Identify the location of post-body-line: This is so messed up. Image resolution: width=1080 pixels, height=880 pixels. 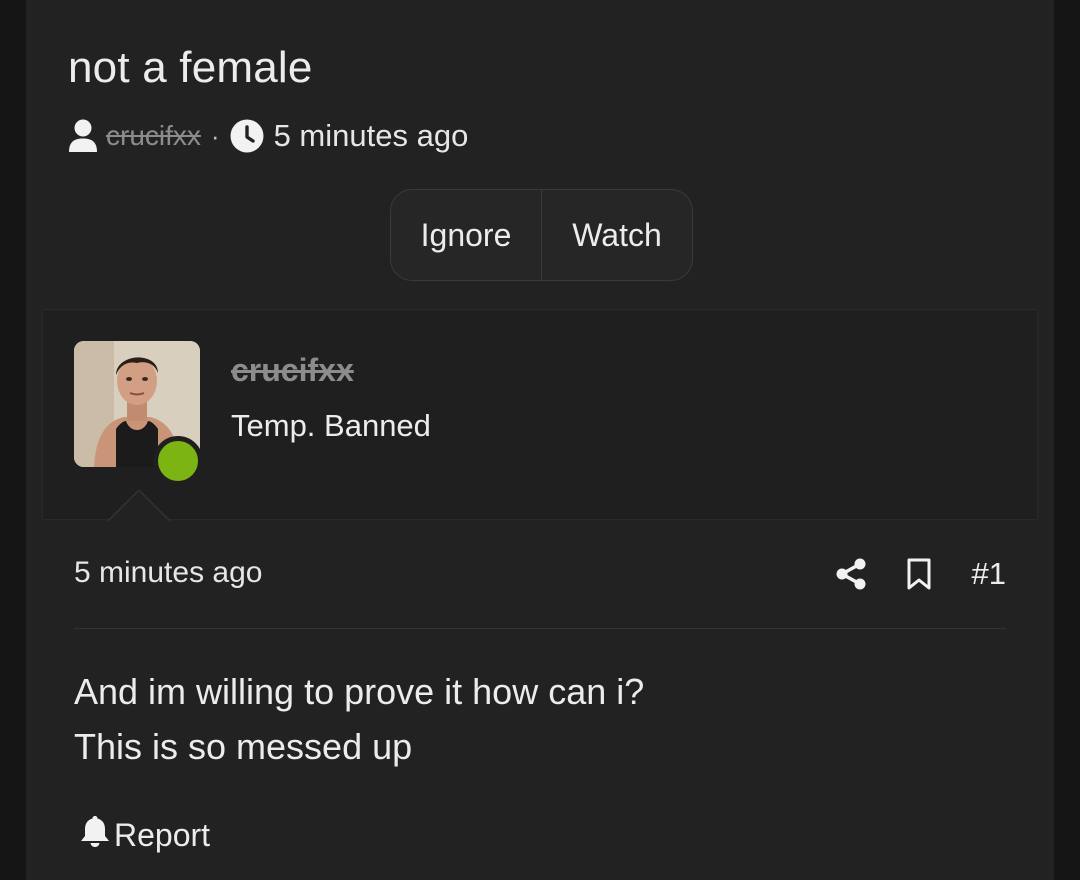
(243, 746).